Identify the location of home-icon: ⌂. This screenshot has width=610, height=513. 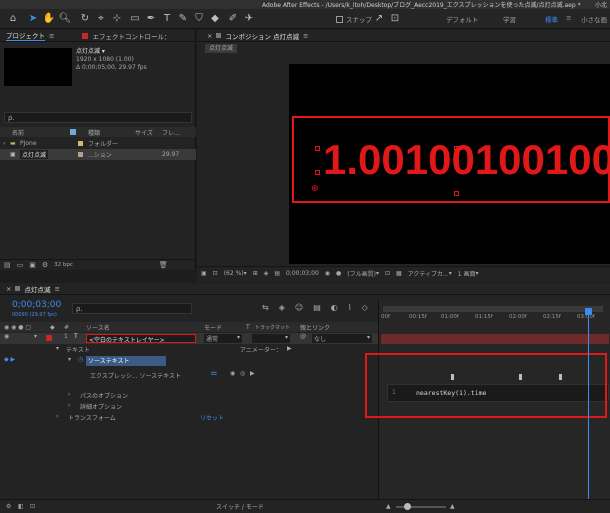
(13, 19).